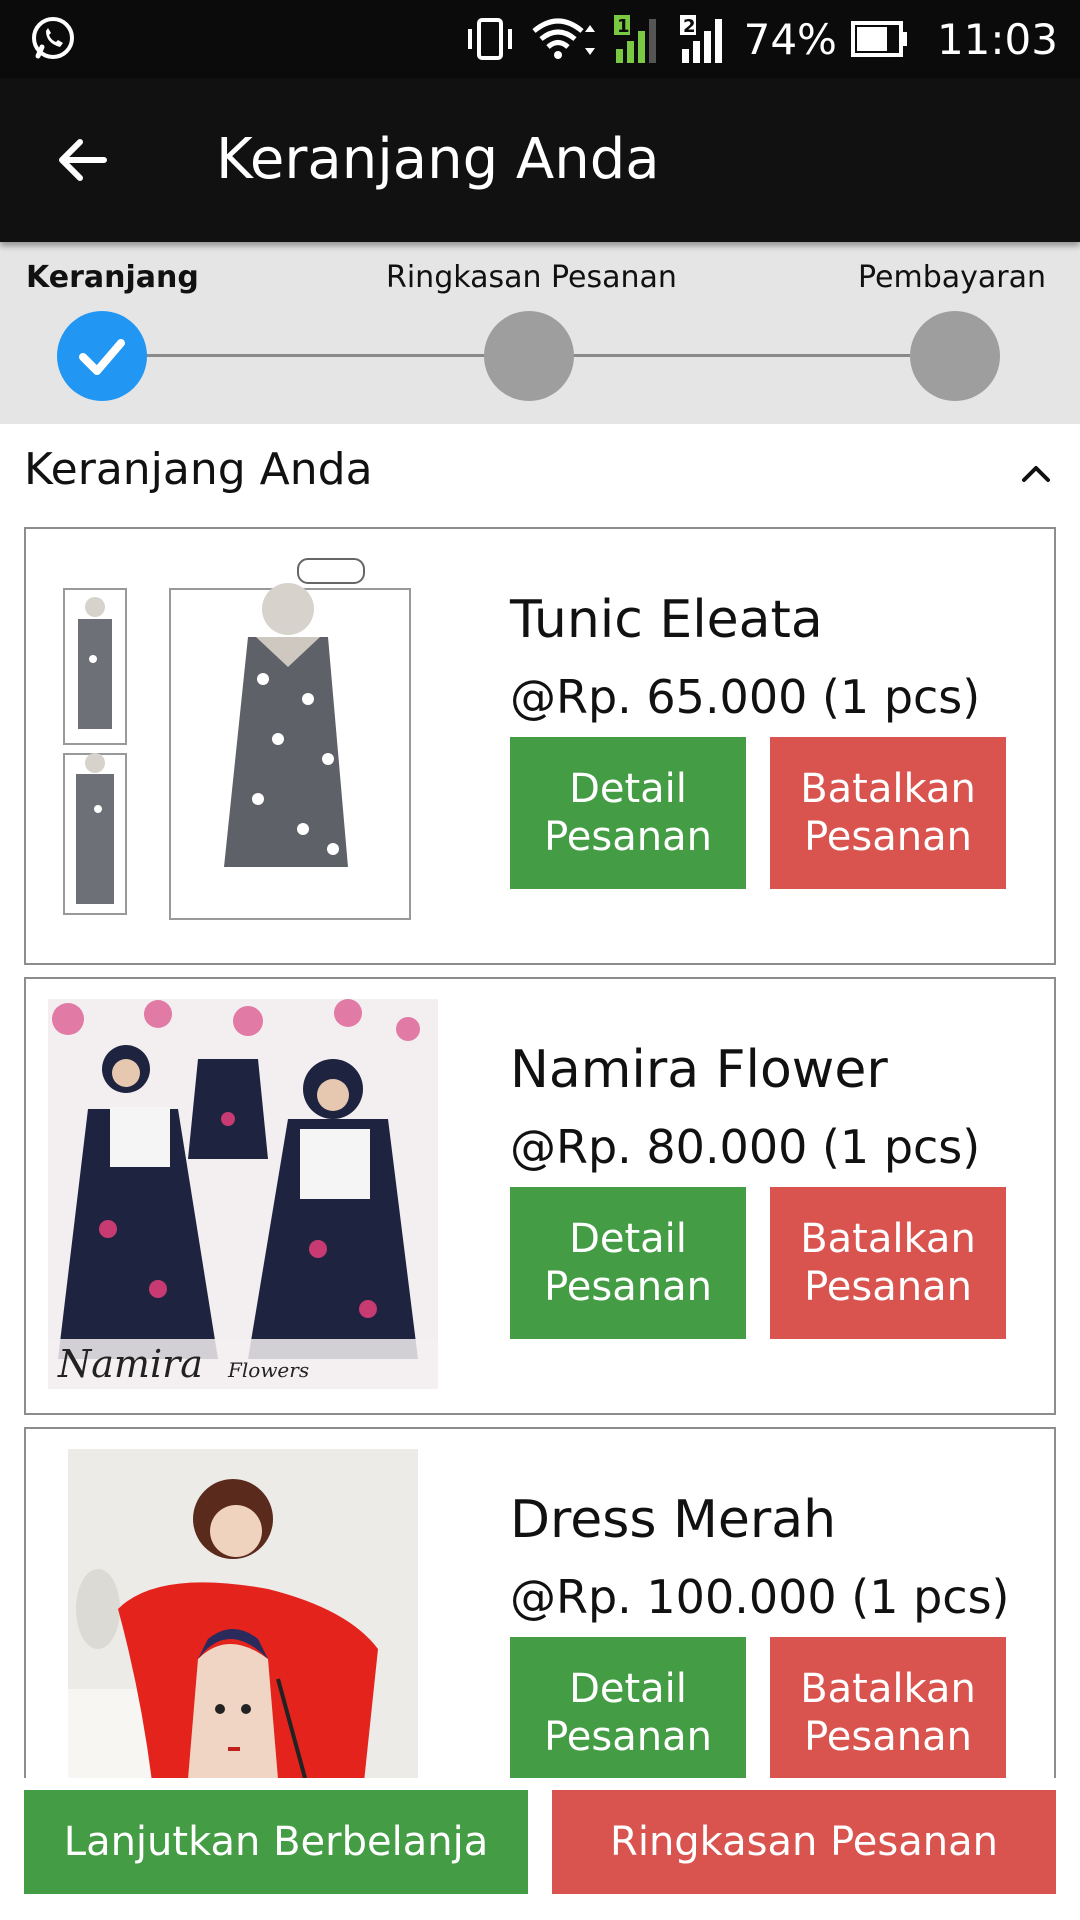 This screenshot has height=1920, width=1080. What do you see at coordinates (623, 26) in the screenshot?
I see `svg-text: 1` at bounding box center [623, 26].